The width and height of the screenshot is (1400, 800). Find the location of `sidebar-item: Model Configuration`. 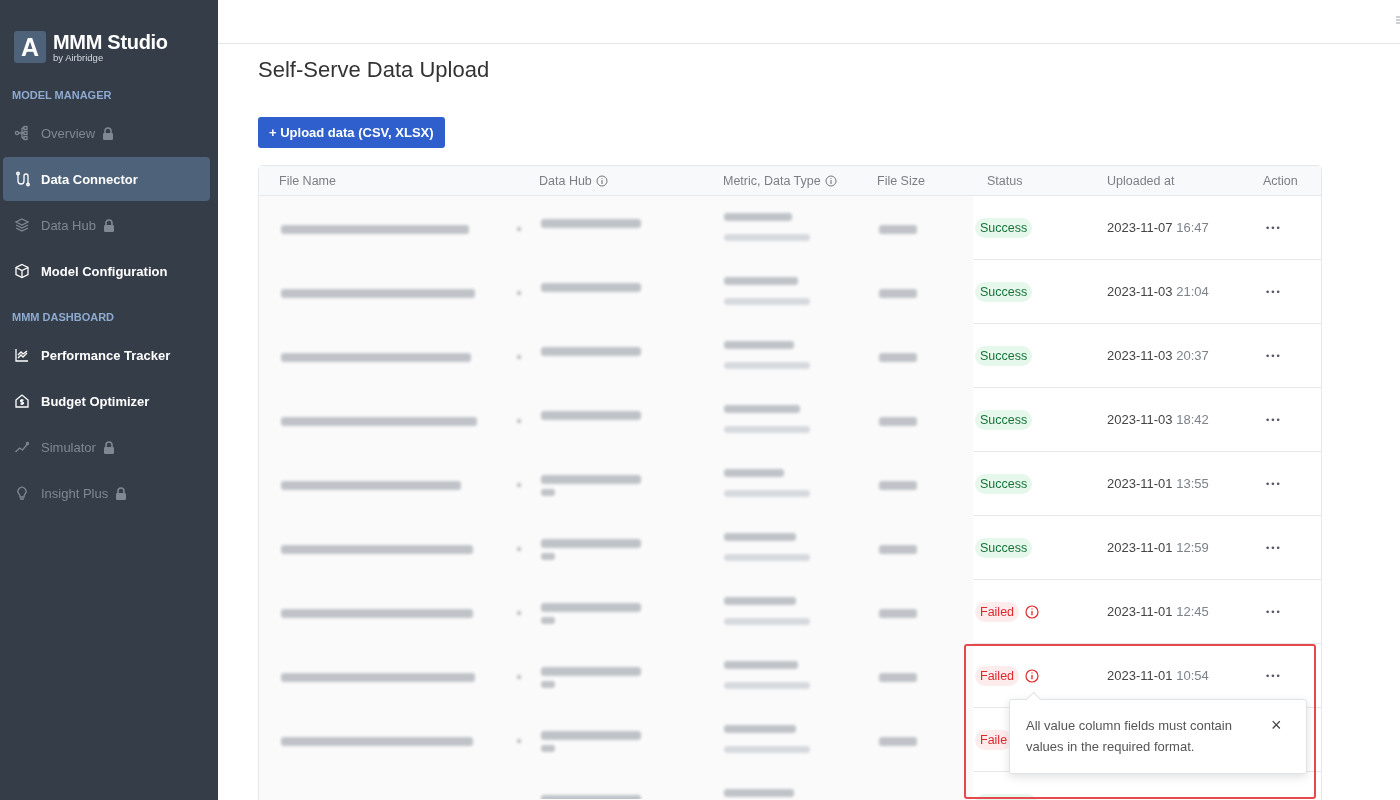

sidebar-item: Model Configuration is located at coordinates (106, 271).